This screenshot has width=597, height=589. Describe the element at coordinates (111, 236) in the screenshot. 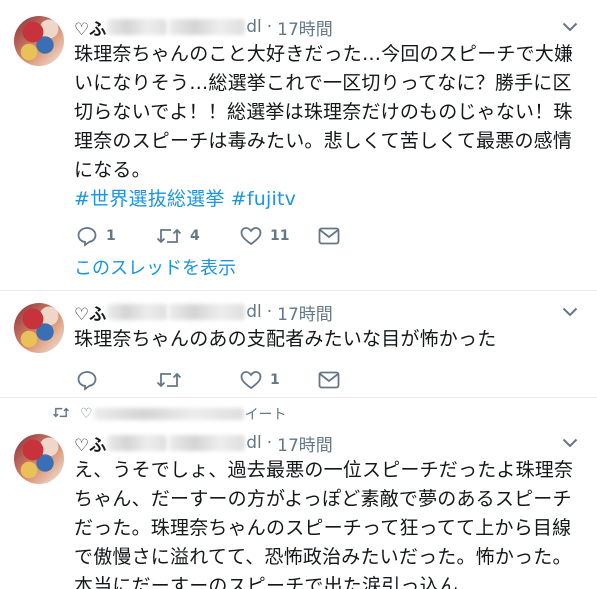

I see `reply-count: 1` at that location.